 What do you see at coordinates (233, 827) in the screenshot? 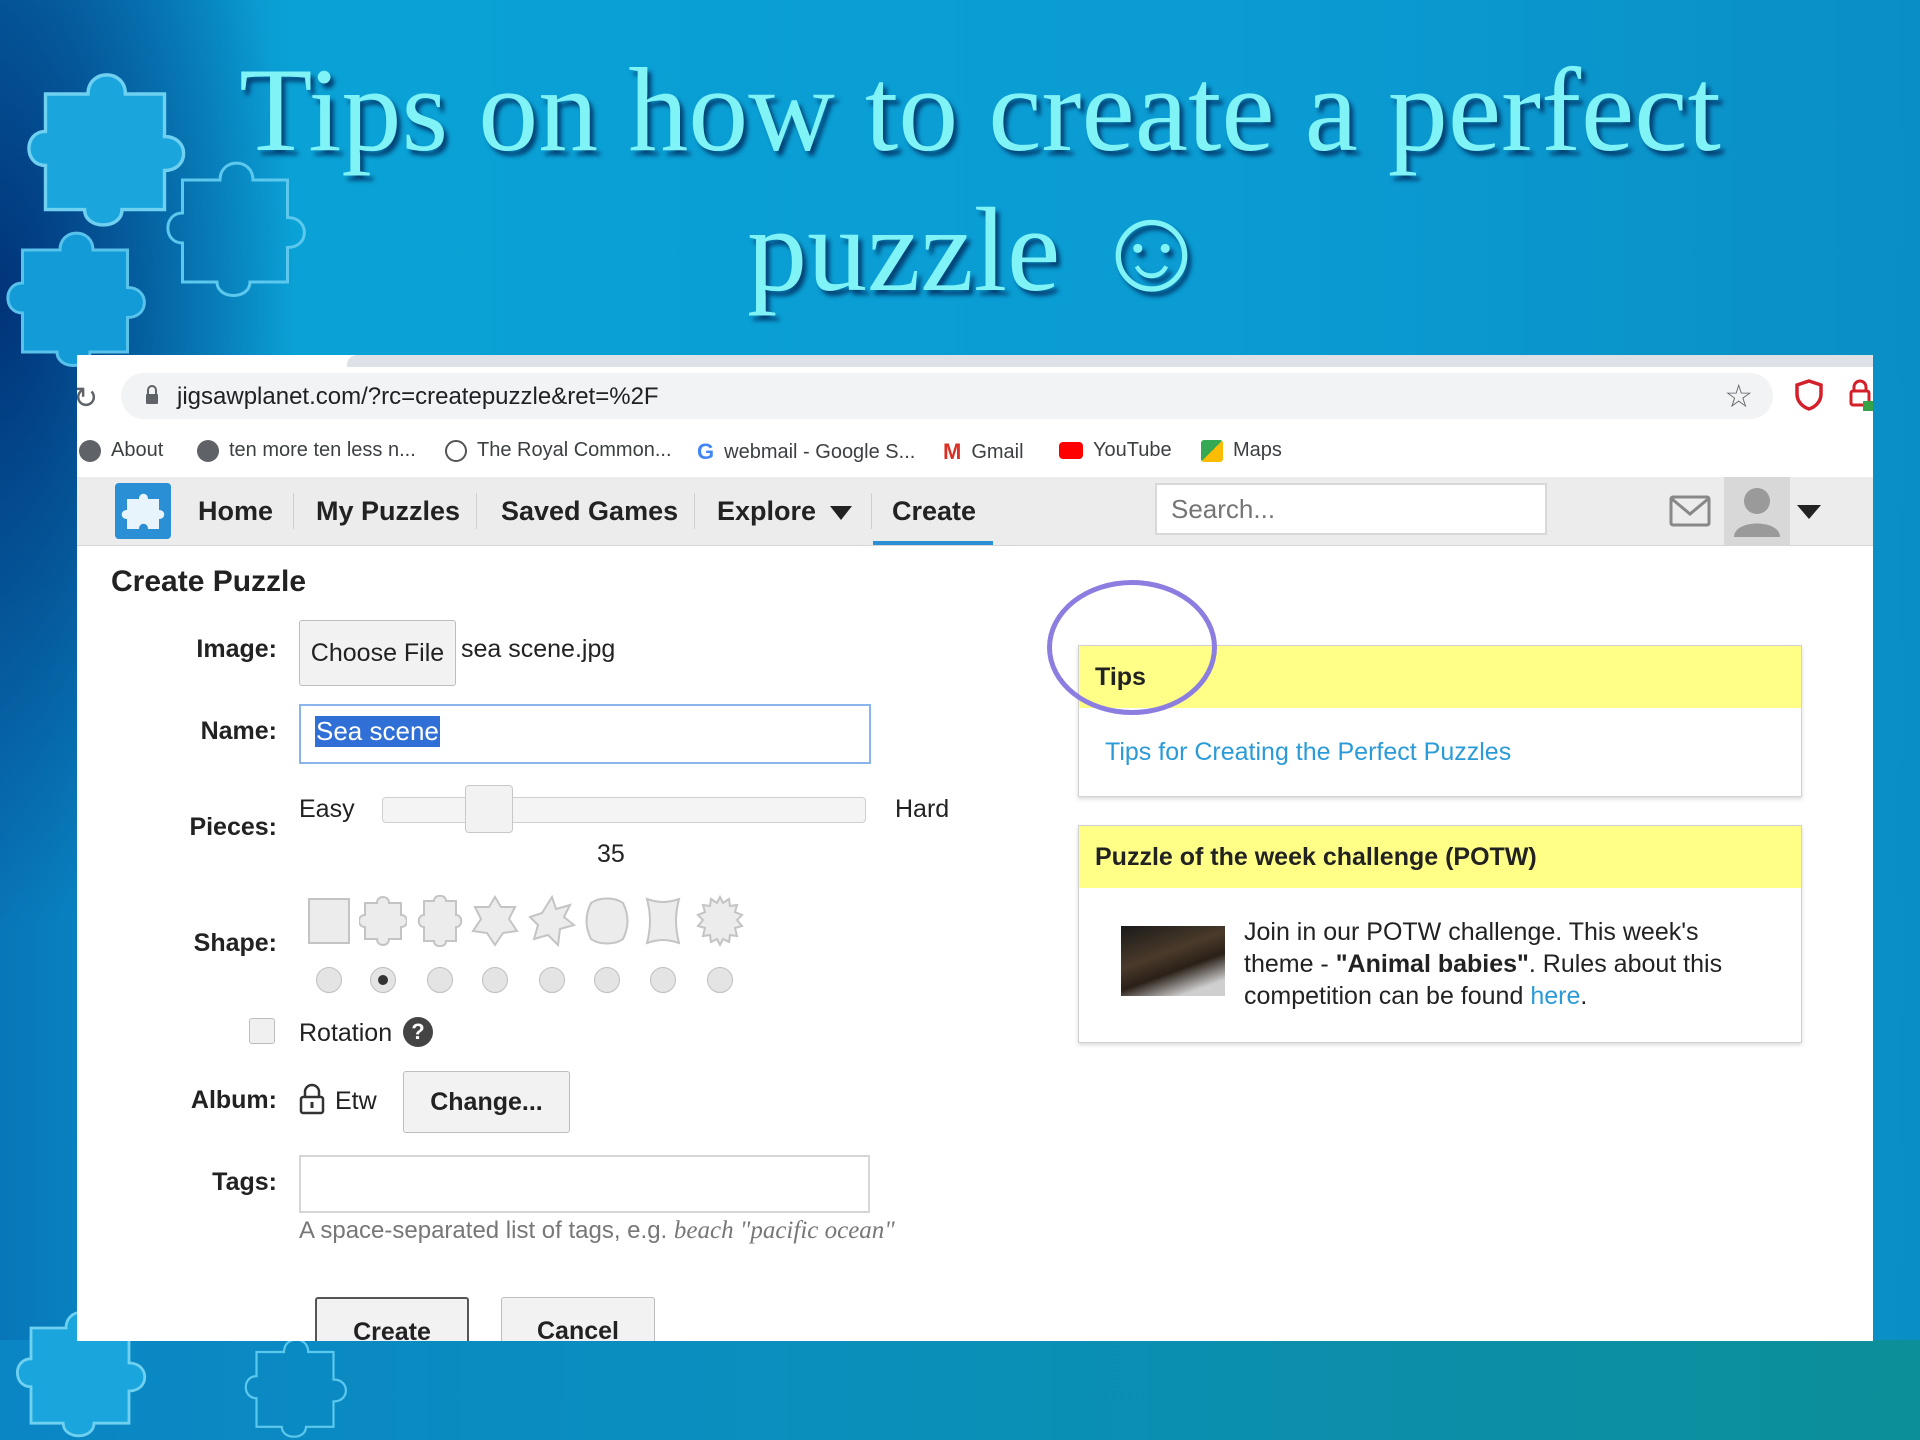
I see `pieces-label: Pieces:` at bounding box center [233, 827].